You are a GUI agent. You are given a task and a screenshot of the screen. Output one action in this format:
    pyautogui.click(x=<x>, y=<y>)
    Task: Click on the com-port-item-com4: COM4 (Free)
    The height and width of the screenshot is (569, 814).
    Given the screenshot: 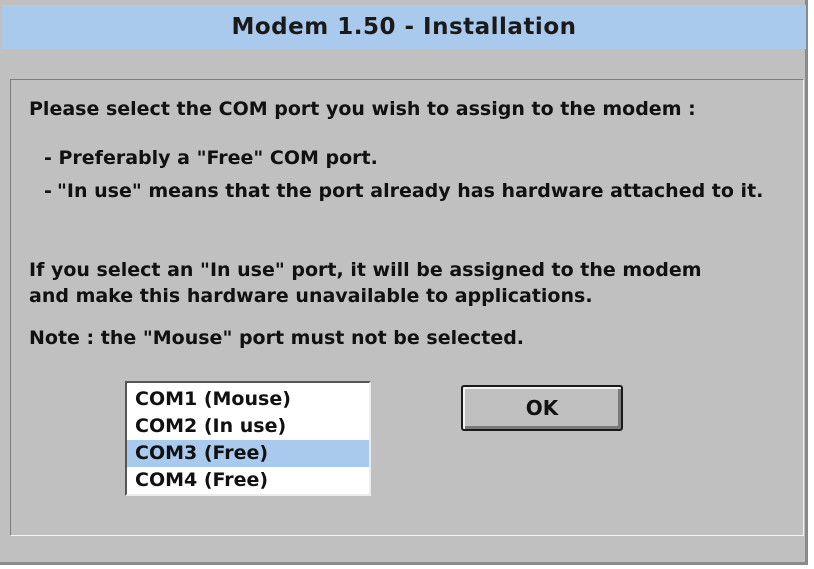 What is the action you would take?
    pyautogui.click(x=248, y=480)
    